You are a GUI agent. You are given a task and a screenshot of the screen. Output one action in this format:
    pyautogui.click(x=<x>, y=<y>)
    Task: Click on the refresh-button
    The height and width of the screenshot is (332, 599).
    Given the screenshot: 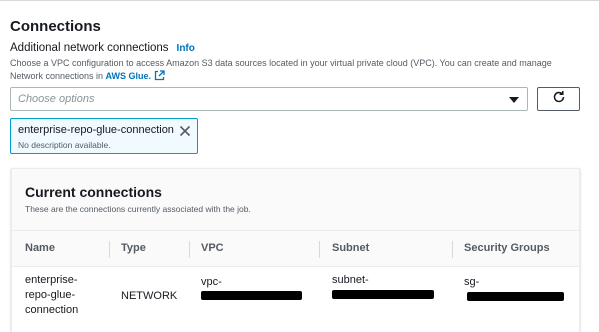 What is the action you would take?
    pyautogui.click(x=558, y=99)
    